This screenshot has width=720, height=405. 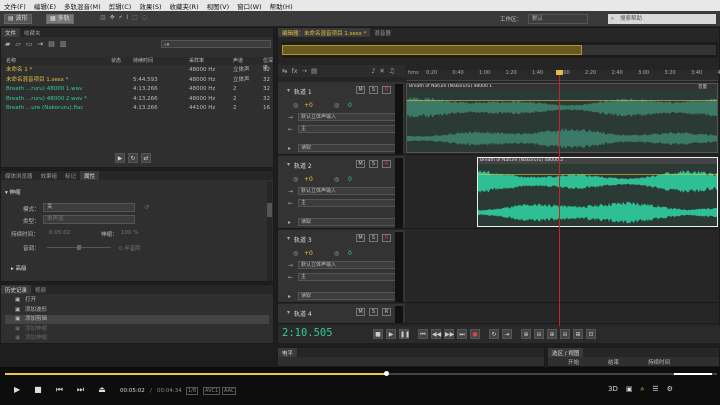 I want to click on tab-properties: 属性, so click(x=90, y=175).